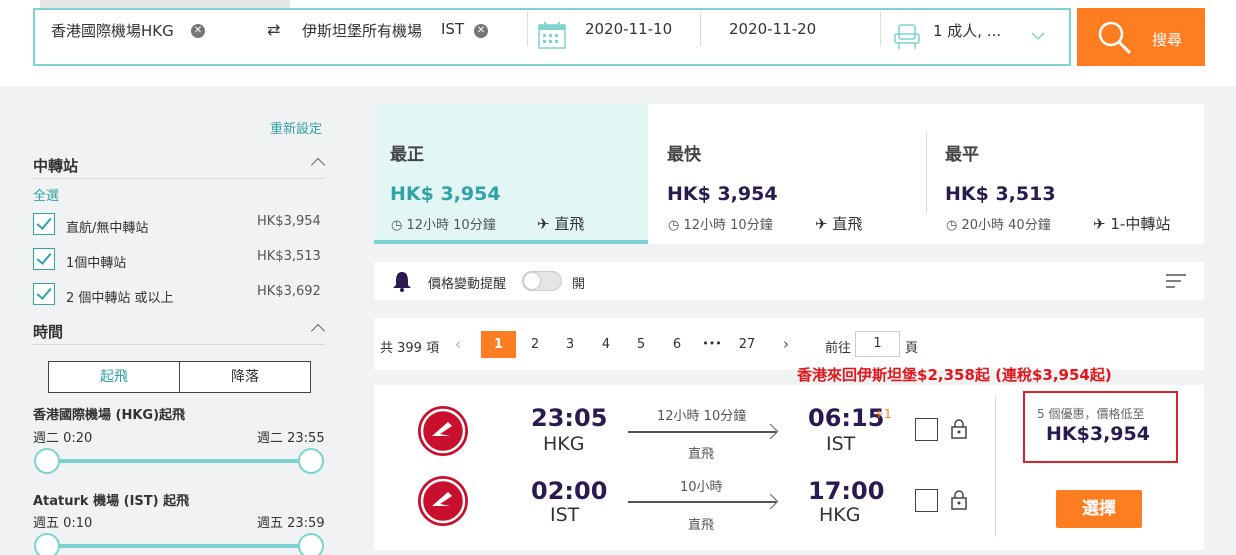 The image size is (1236, 555). I want to click on stops-two-plus-label: 2 個中轉站 或以上, so click(120, 298).